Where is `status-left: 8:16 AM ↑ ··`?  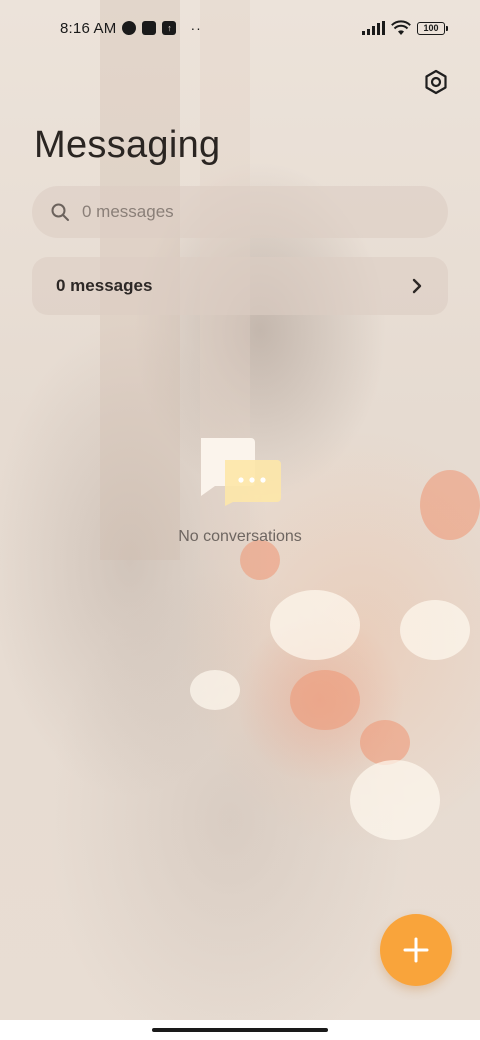 status-left: 8:16 AM ↑ ·· is located at coordinates (131, 28).